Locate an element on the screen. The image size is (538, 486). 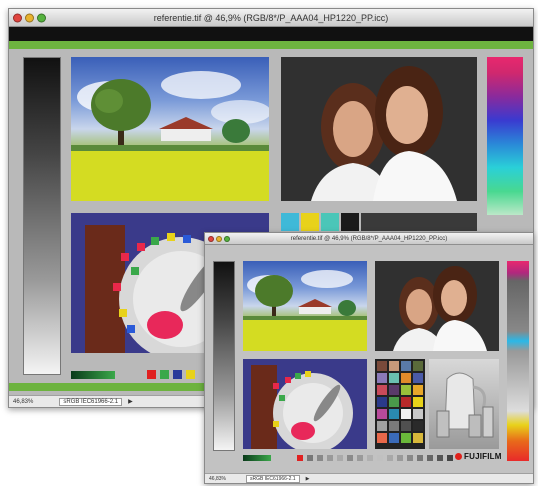
swatch-cyan is located at coordinates (290, 222).